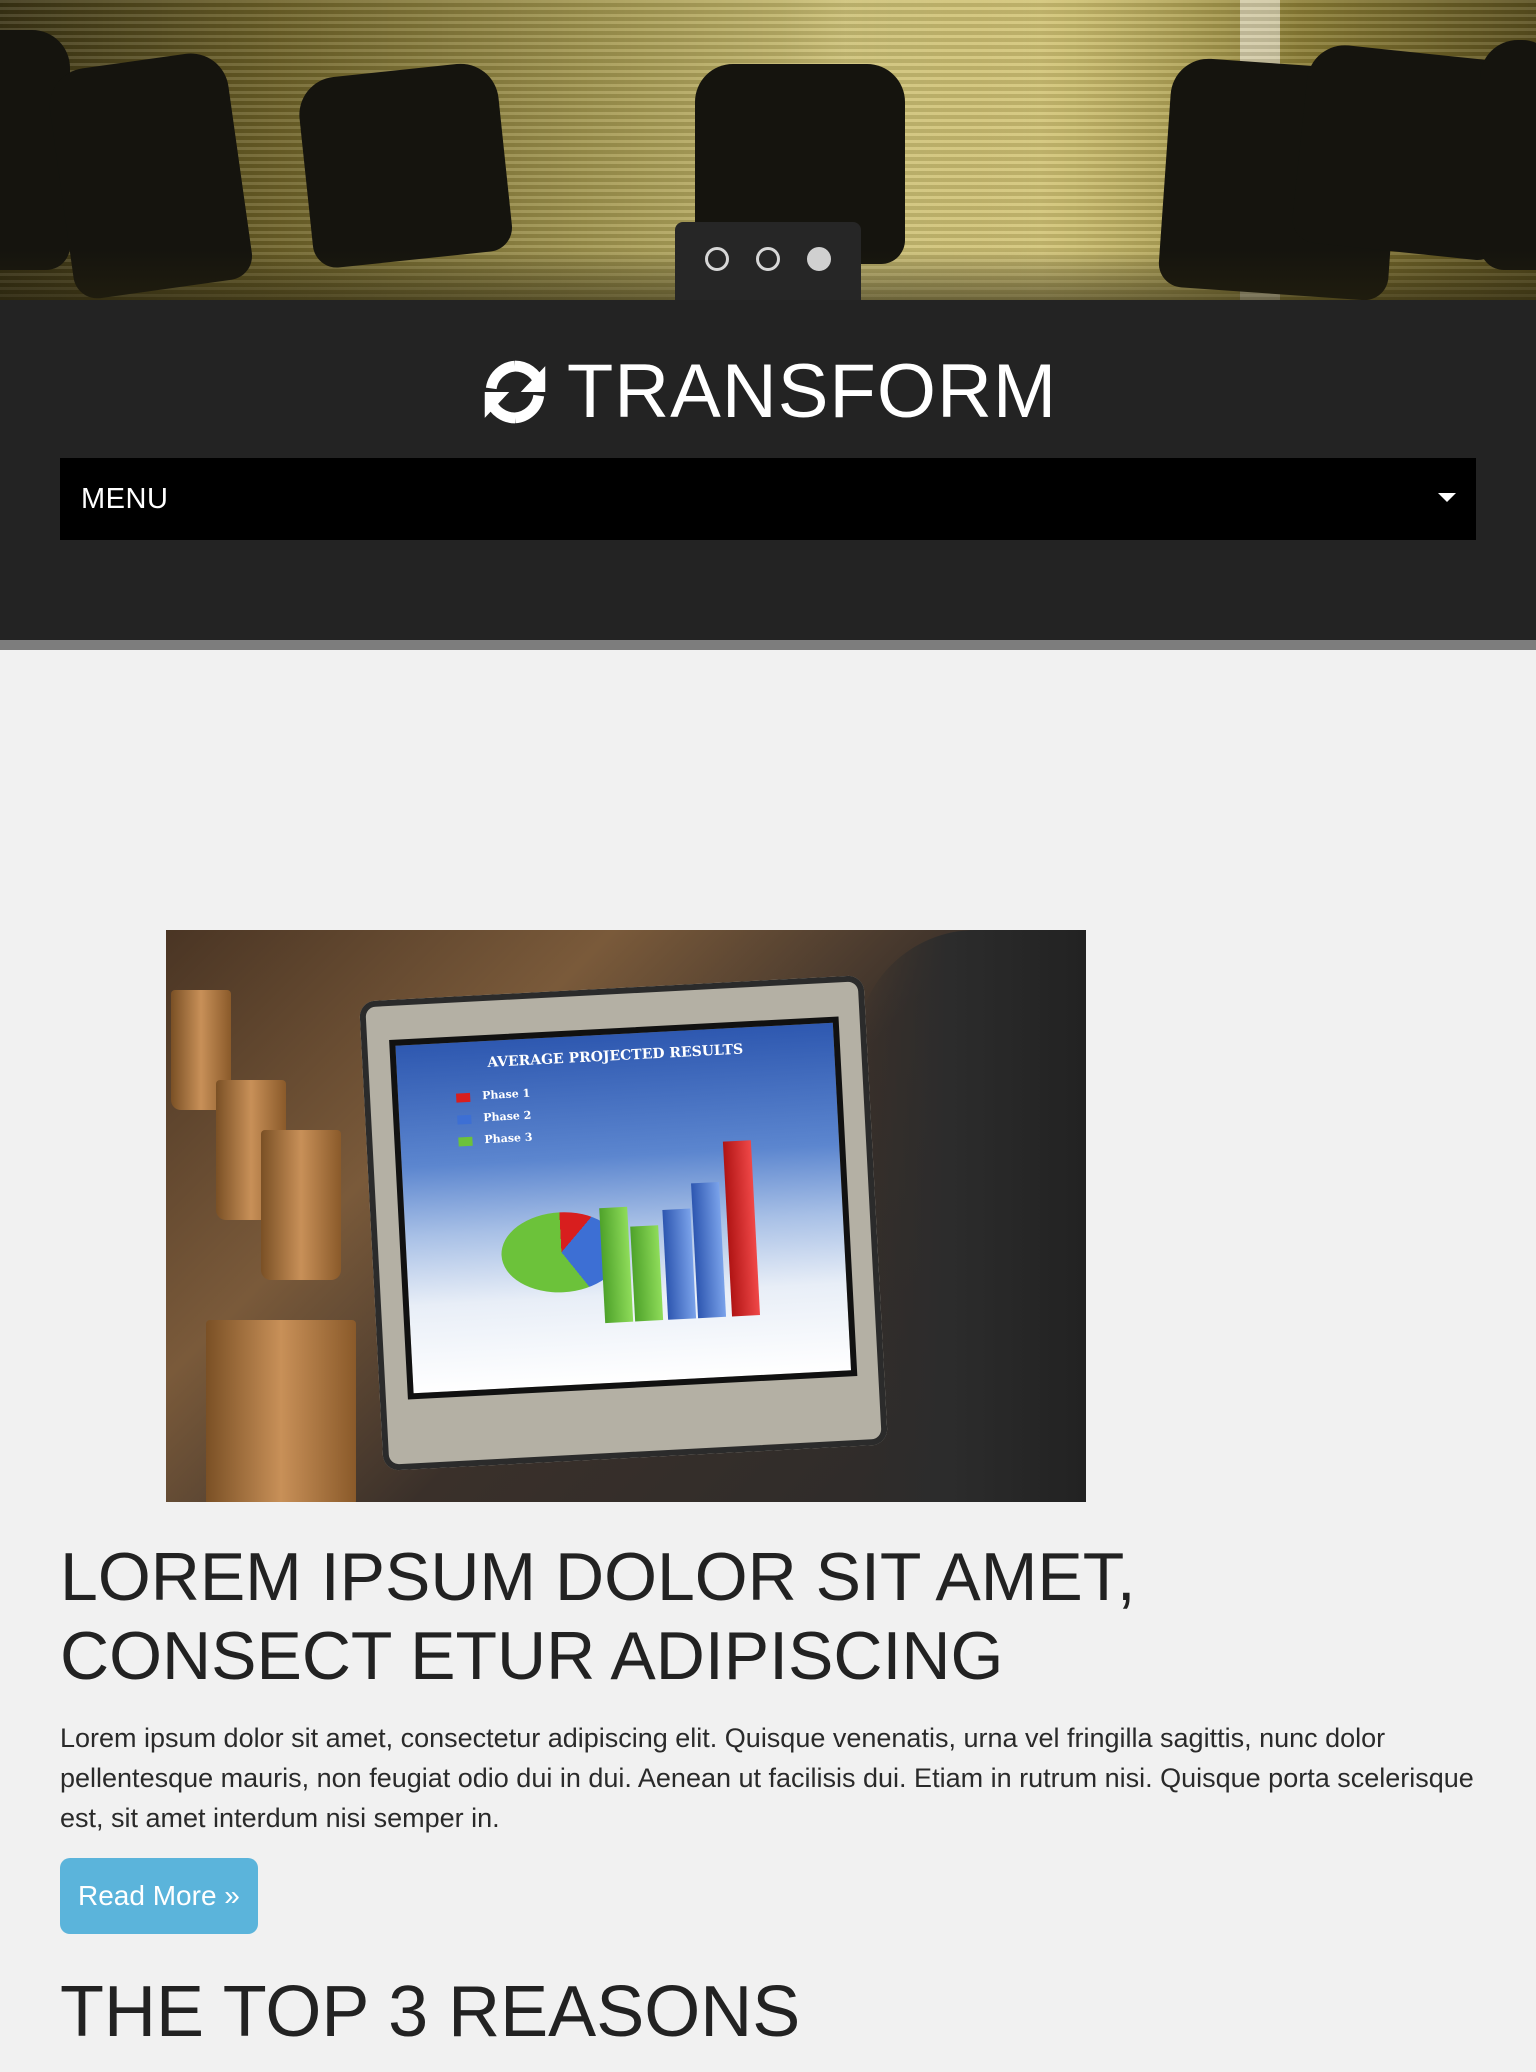  What do you see at coordinates (768, 645) in the screenshot?
I see `header-divider` at bounding box center [768, 645].